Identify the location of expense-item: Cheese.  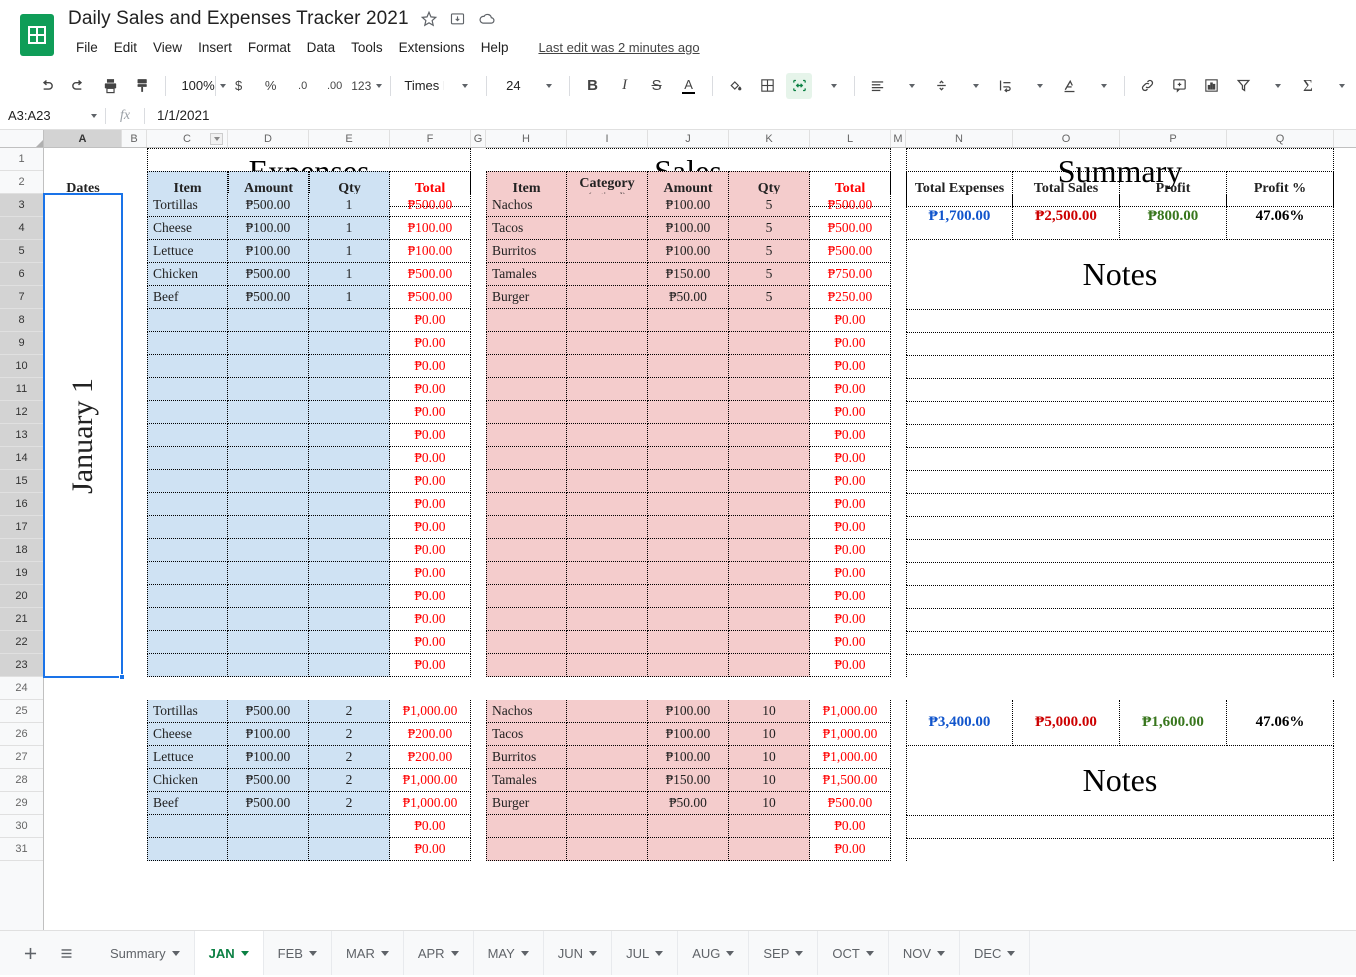
(187, 734).